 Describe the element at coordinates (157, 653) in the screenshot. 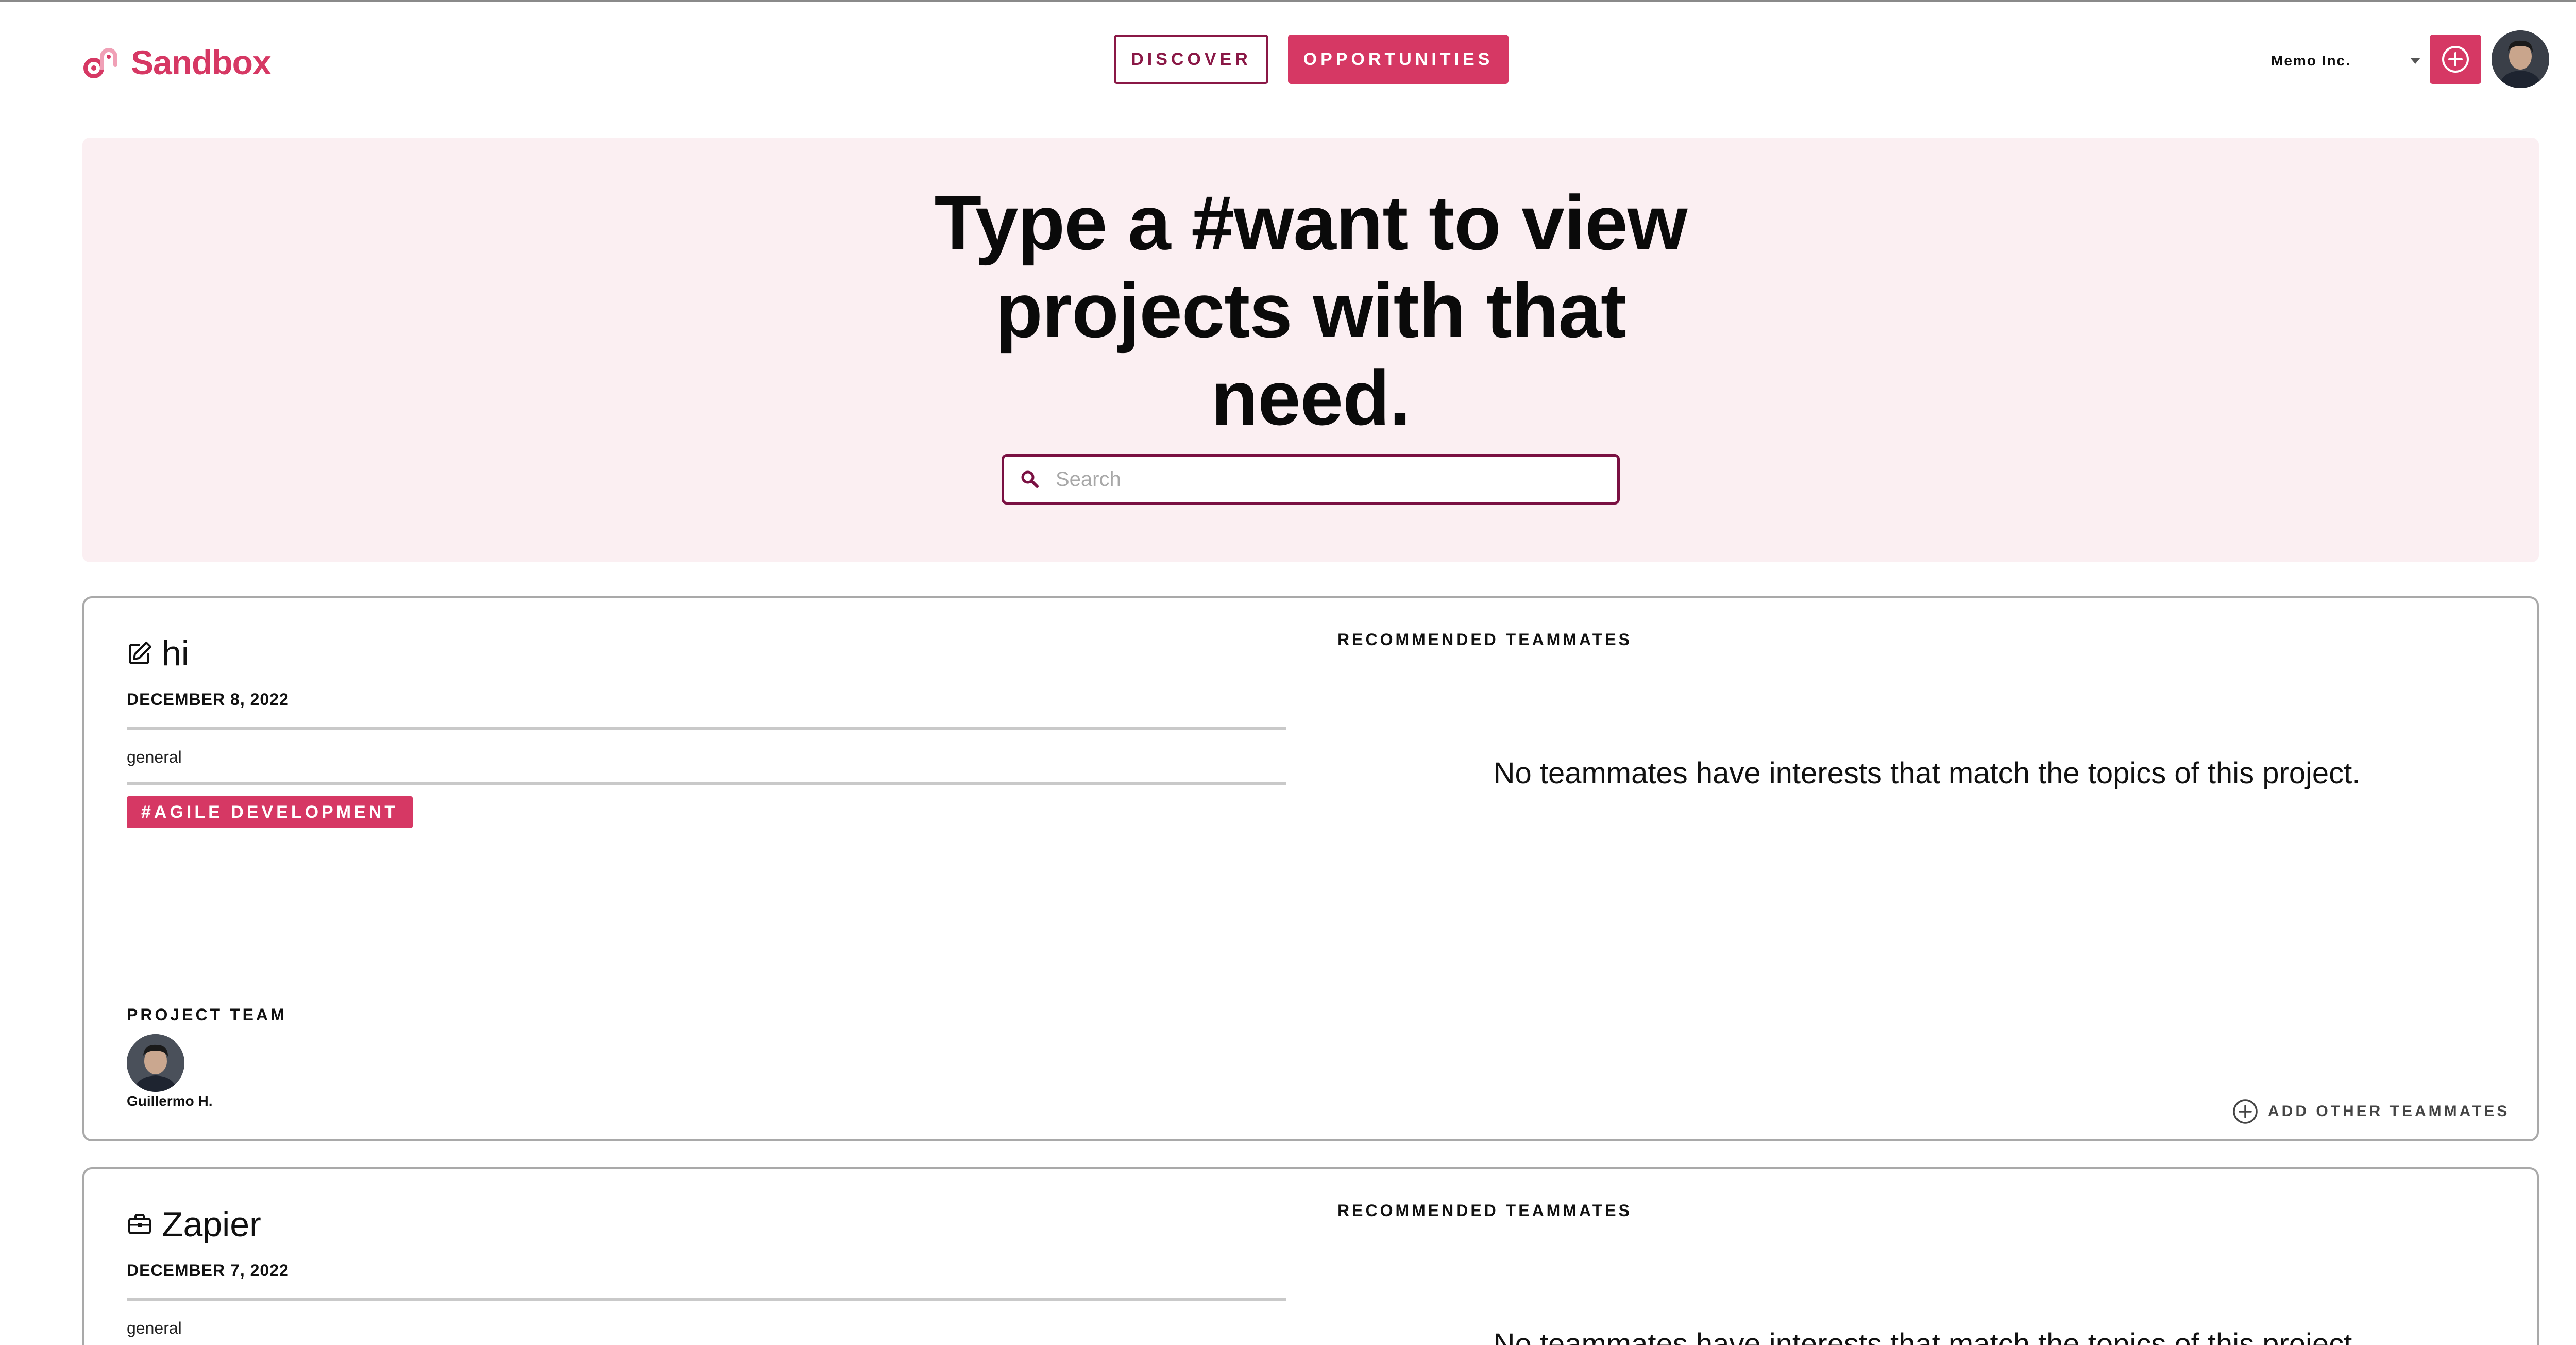

I see `project-header: hi` at that location.